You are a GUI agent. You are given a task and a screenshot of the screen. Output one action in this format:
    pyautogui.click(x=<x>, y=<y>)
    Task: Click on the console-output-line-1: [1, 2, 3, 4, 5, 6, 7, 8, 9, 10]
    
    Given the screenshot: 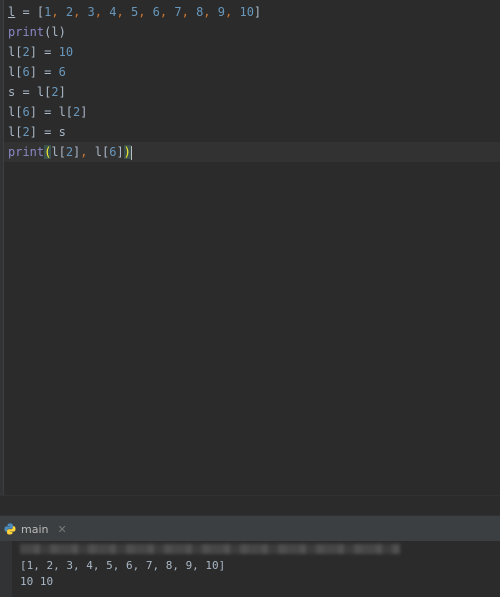 What is the action you would take?
    pyautogui.click(x=123, y=565)
    